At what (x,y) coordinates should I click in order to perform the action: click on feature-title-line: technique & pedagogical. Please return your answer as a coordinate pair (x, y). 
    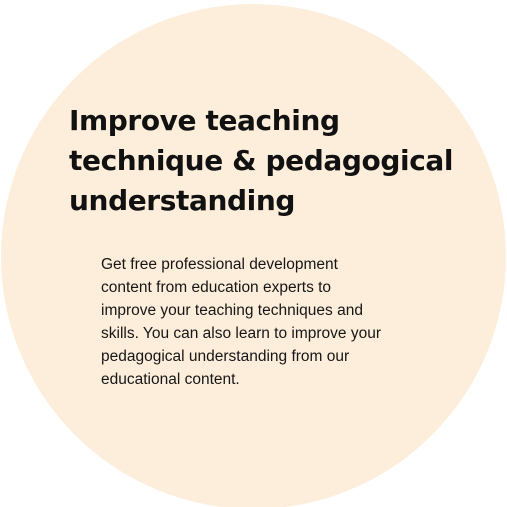
    Looking at the image, I should click on (261, 160).